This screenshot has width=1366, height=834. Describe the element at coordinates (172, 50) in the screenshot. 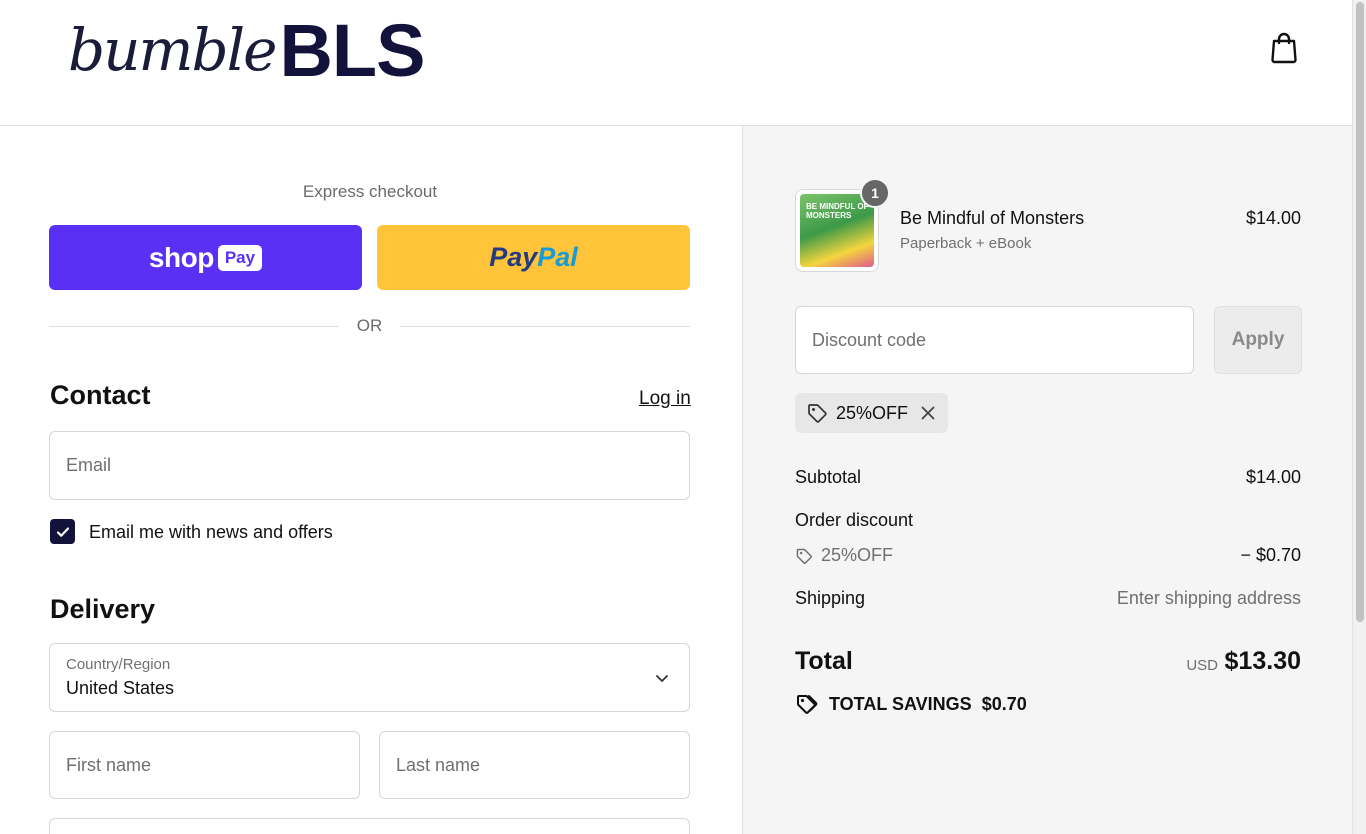

I see `logo-script-text: bumble` at that location.